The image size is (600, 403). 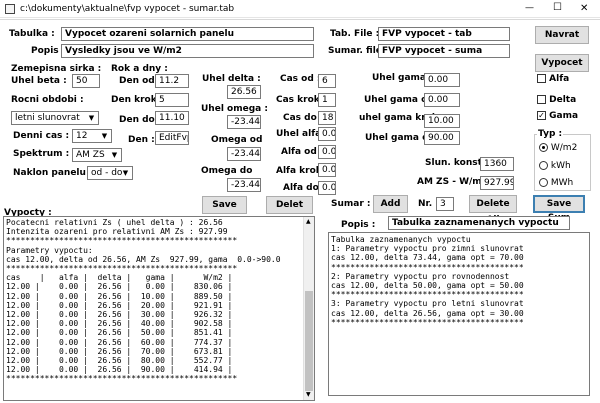 What do you see at coordinates (427, 286) in the screenshot?
I see `sumar-line: cas 12.00, delta 50.00, gama opt = 50.00` at bounding box center [427, 286].